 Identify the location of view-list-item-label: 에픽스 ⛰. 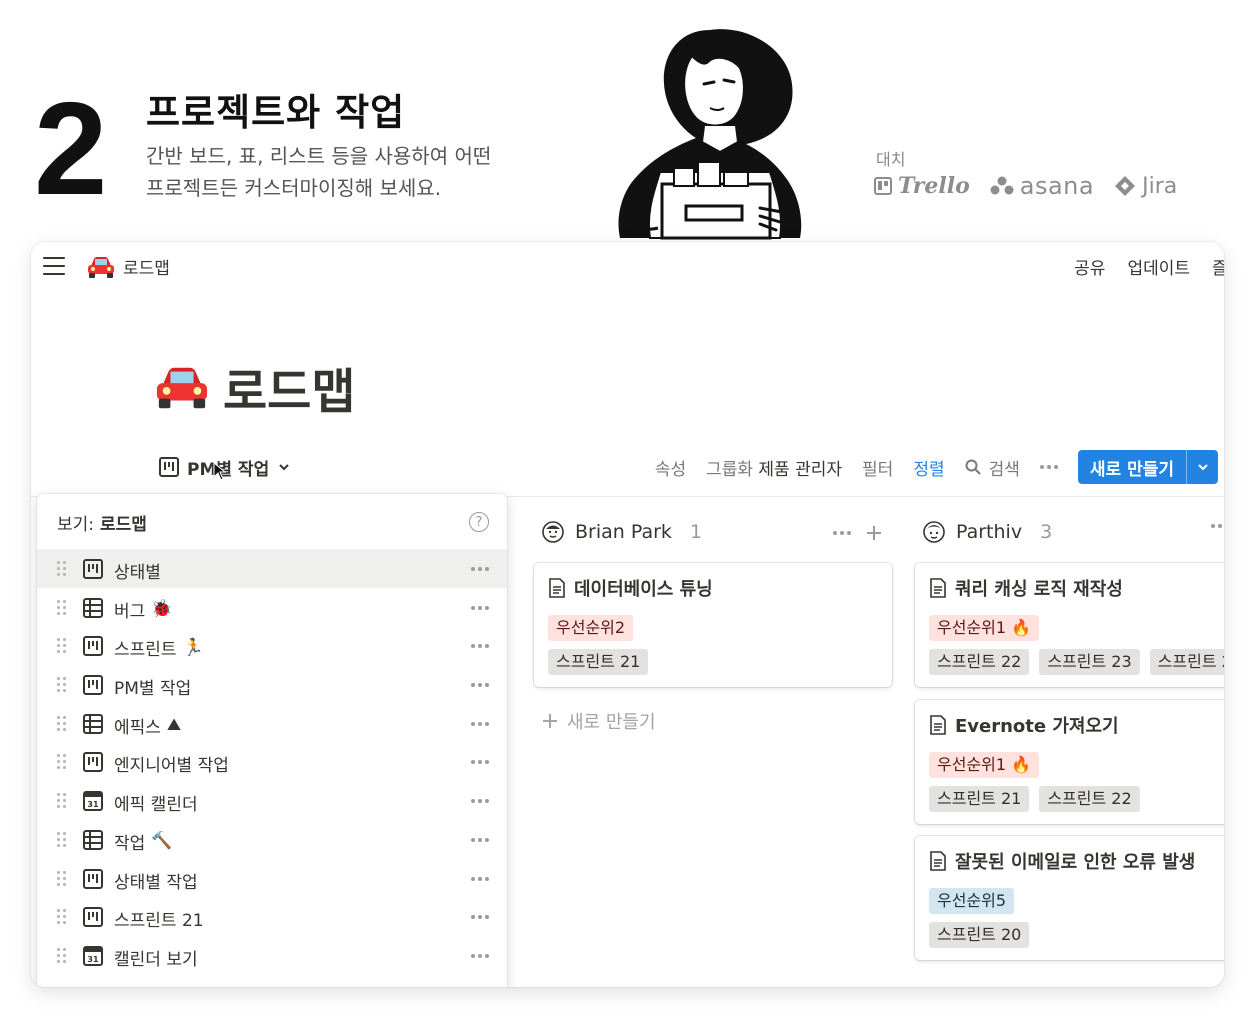
(147, 725).